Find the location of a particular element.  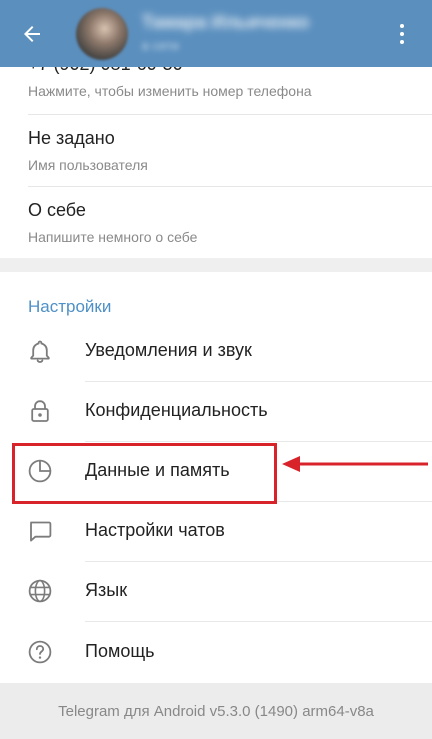

settings-item-help: Помощь is located at coordinates (216, 652).